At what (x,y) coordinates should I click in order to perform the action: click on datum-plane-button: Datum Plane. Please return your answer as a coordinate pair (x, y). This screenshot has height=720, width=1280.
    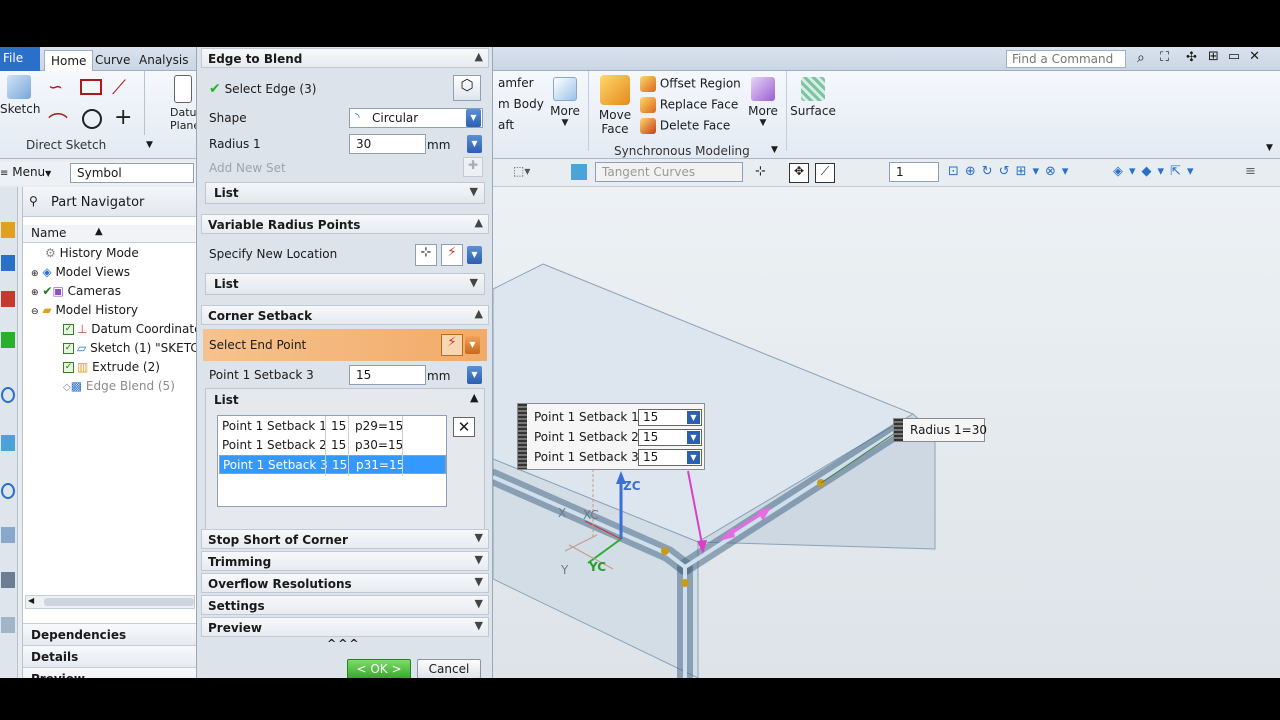
    Looking at the image, I should click on (183, 104).